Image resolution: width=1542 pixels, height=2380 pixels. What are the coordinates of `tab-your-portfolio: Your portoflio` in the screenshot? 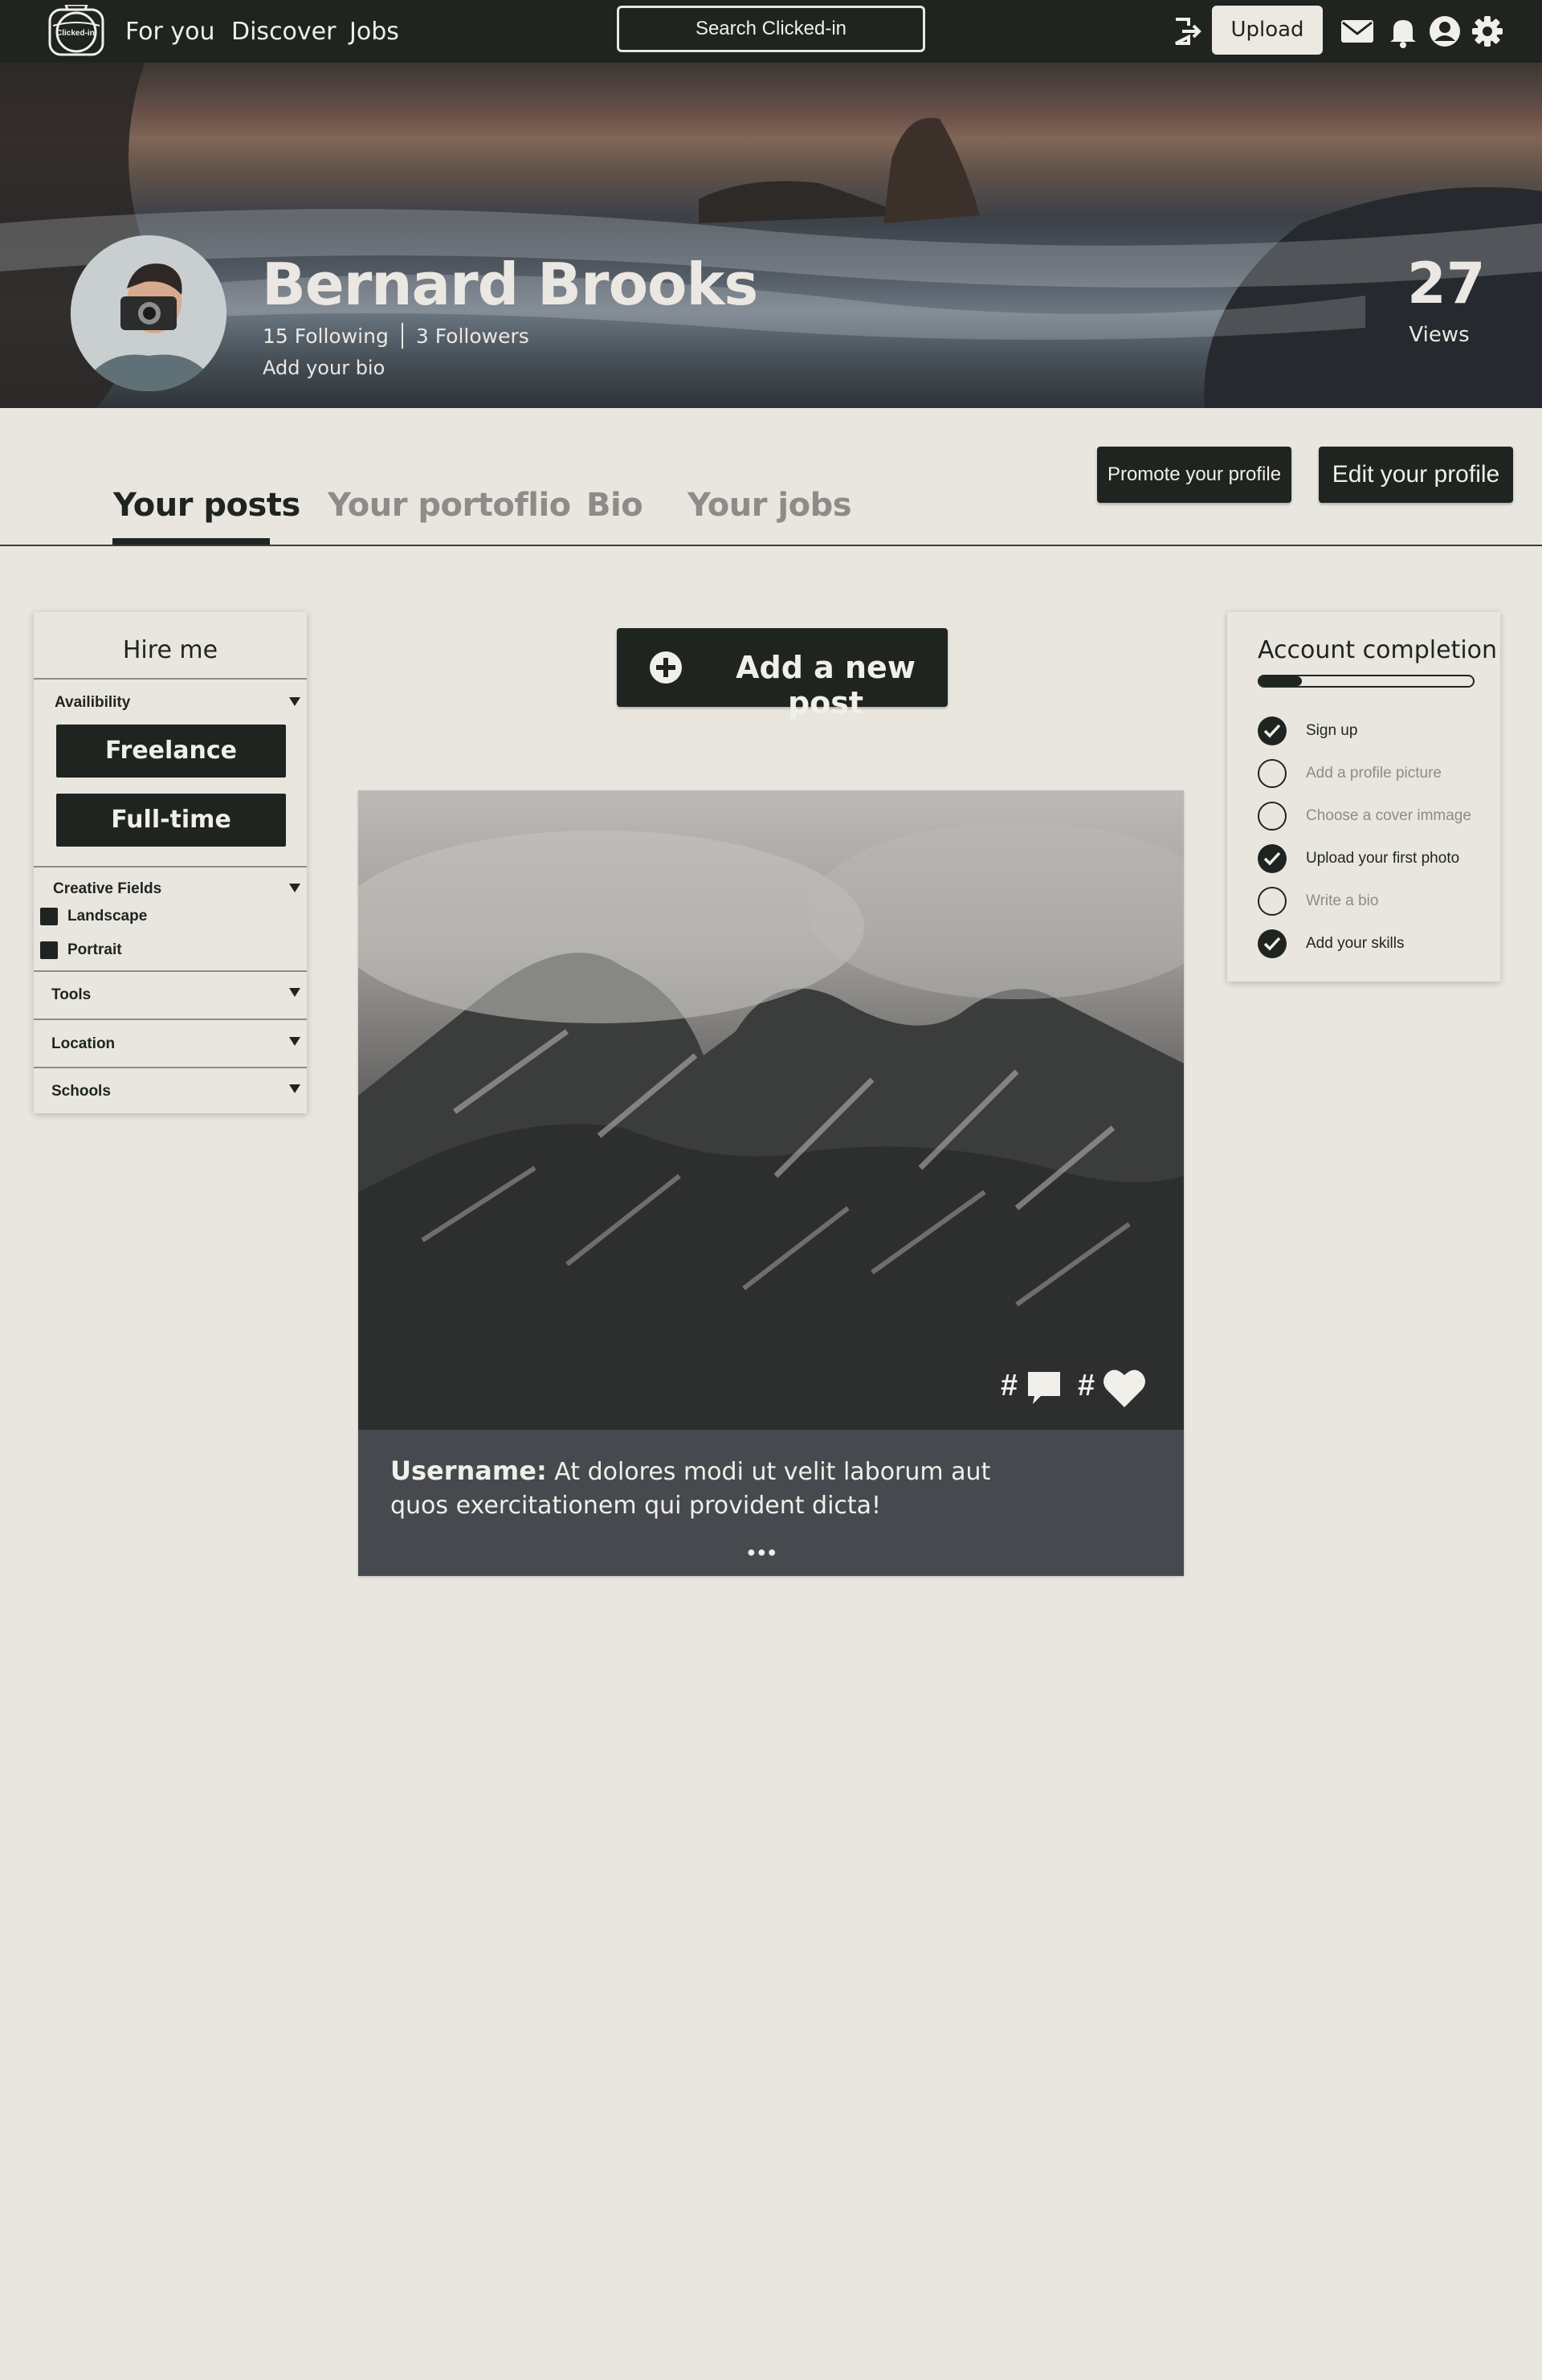 It's located at (450, 505).